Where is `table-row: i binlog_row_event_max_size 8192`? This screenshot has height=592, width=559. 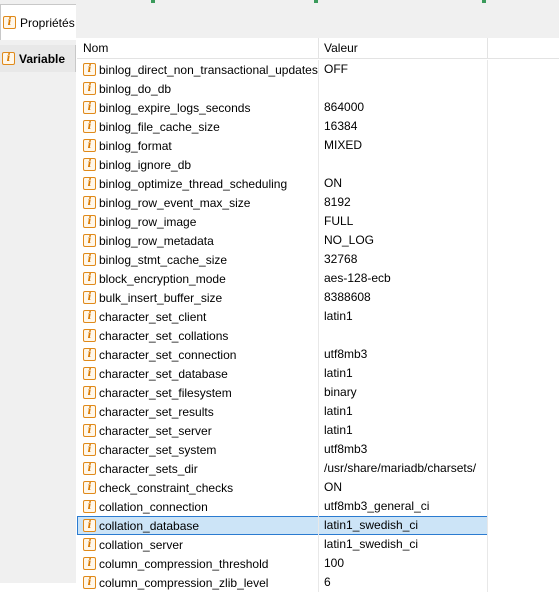 table-row: i binlog_row_event_max_size 8192 is located at coordinates (318, 202).